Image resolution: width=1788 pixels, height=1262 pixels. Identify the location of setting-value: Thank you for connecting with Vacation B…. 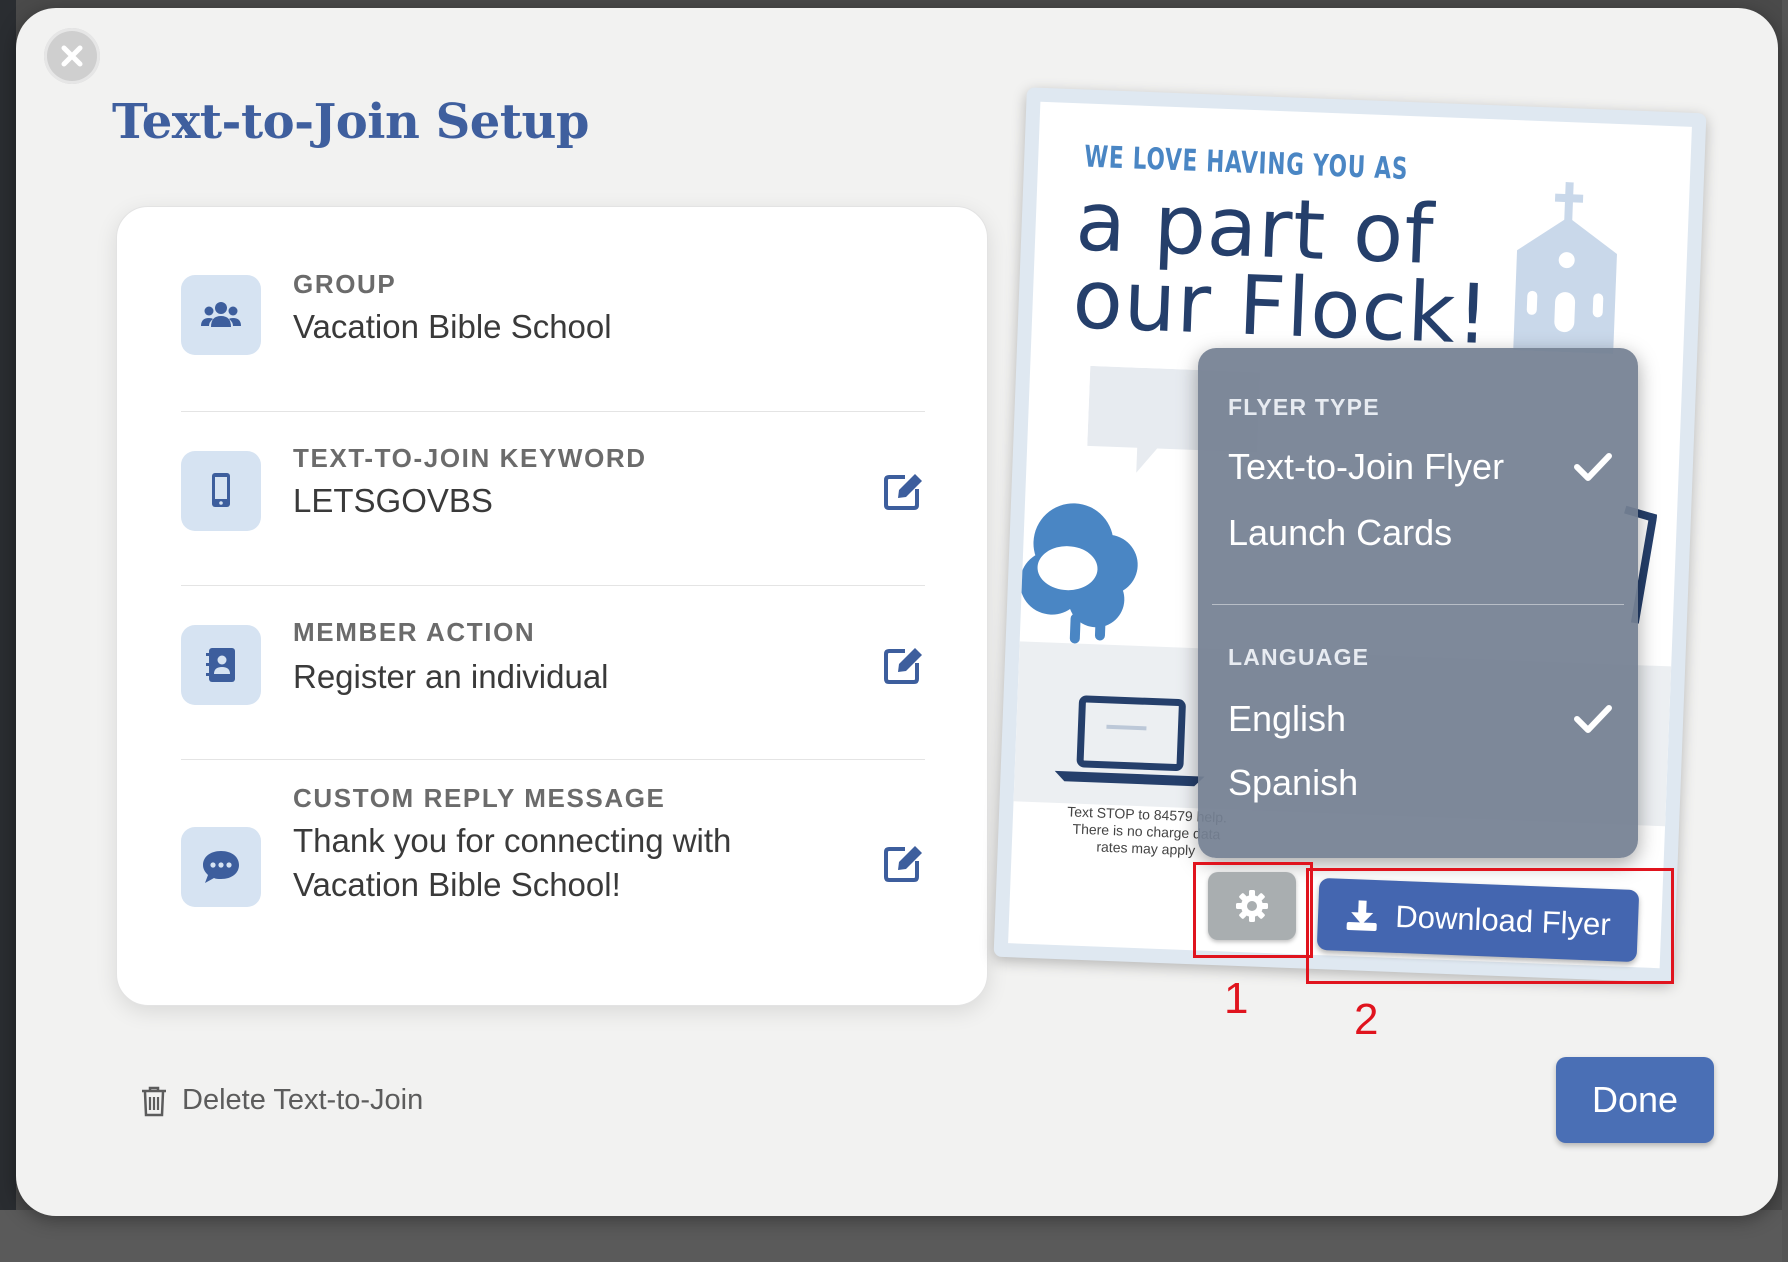
(512, 862).